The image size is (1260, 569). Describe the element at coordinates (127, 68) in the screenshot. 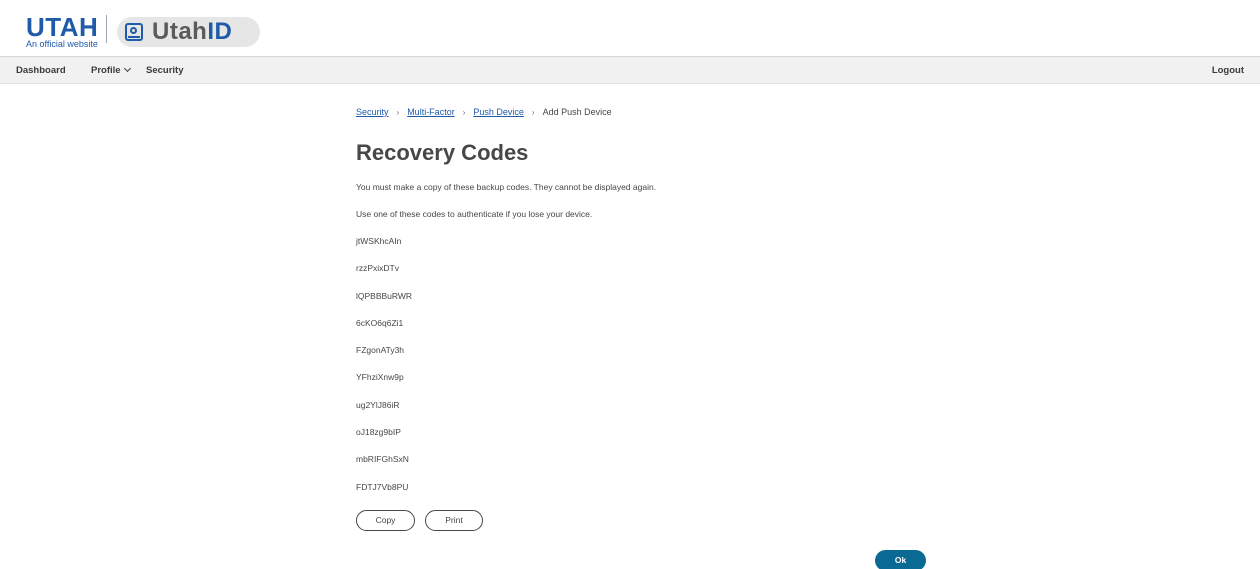

I see `chevron-down-icon` at that location.